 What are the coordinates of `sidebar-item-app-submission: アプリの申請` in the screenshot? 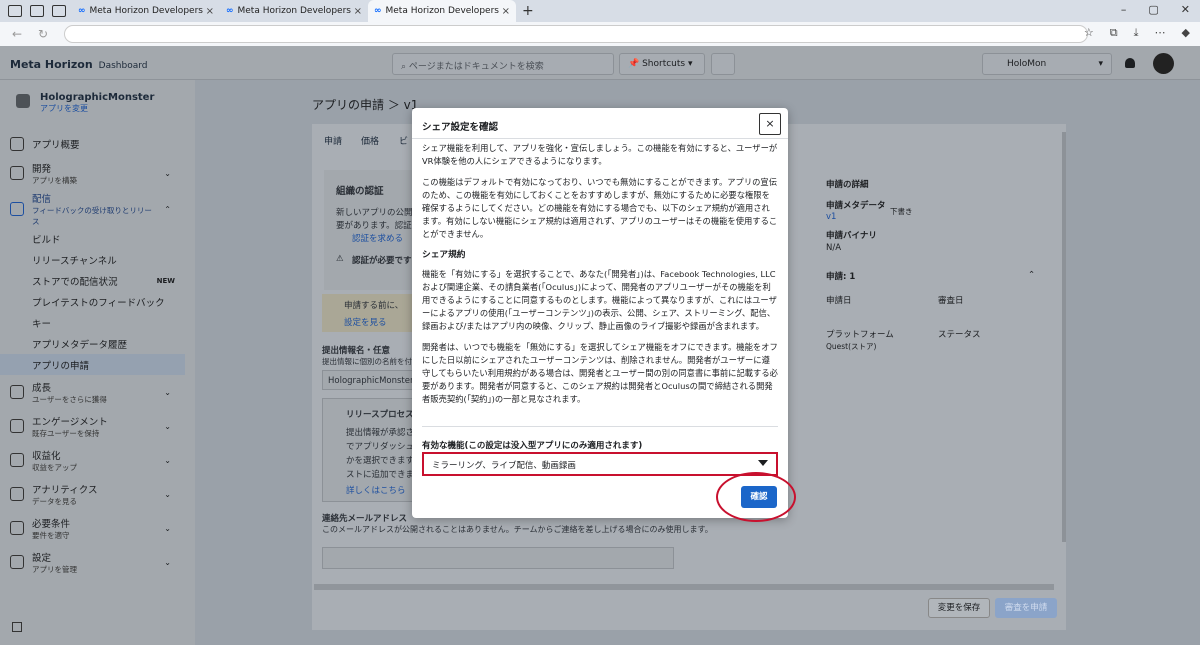 It's located at (92, 364).